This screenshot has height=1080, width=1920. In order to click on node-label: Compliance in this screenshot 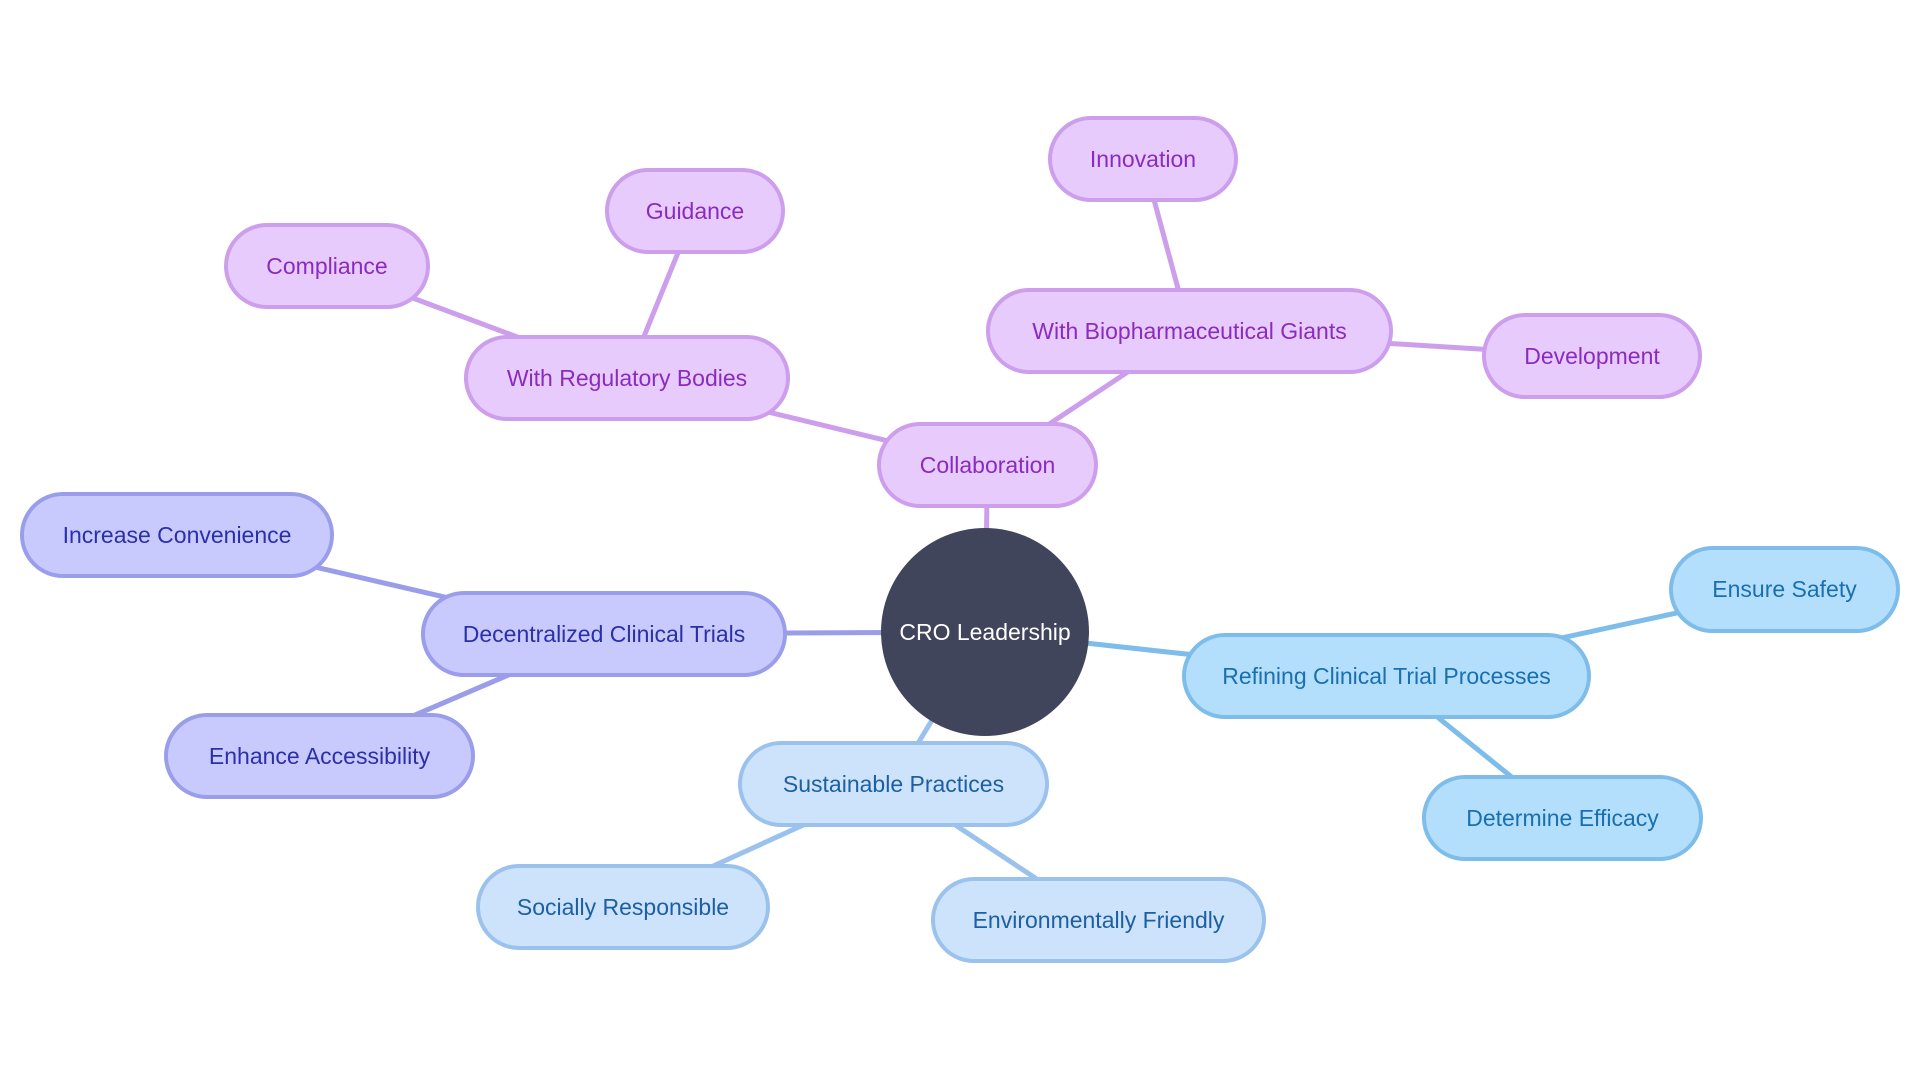, I will do `click(327, 265)`.